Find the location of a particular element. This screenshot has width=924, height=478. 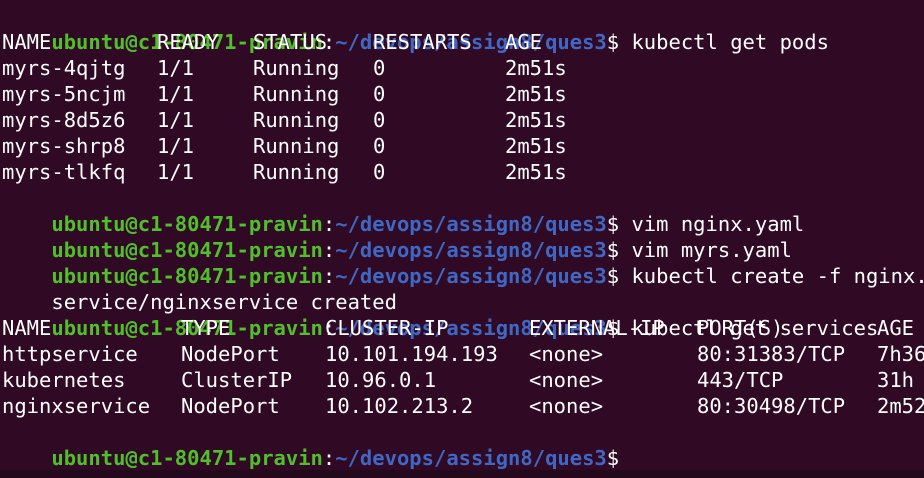

services-header-age: AGE is located at coordinates (896, 328).